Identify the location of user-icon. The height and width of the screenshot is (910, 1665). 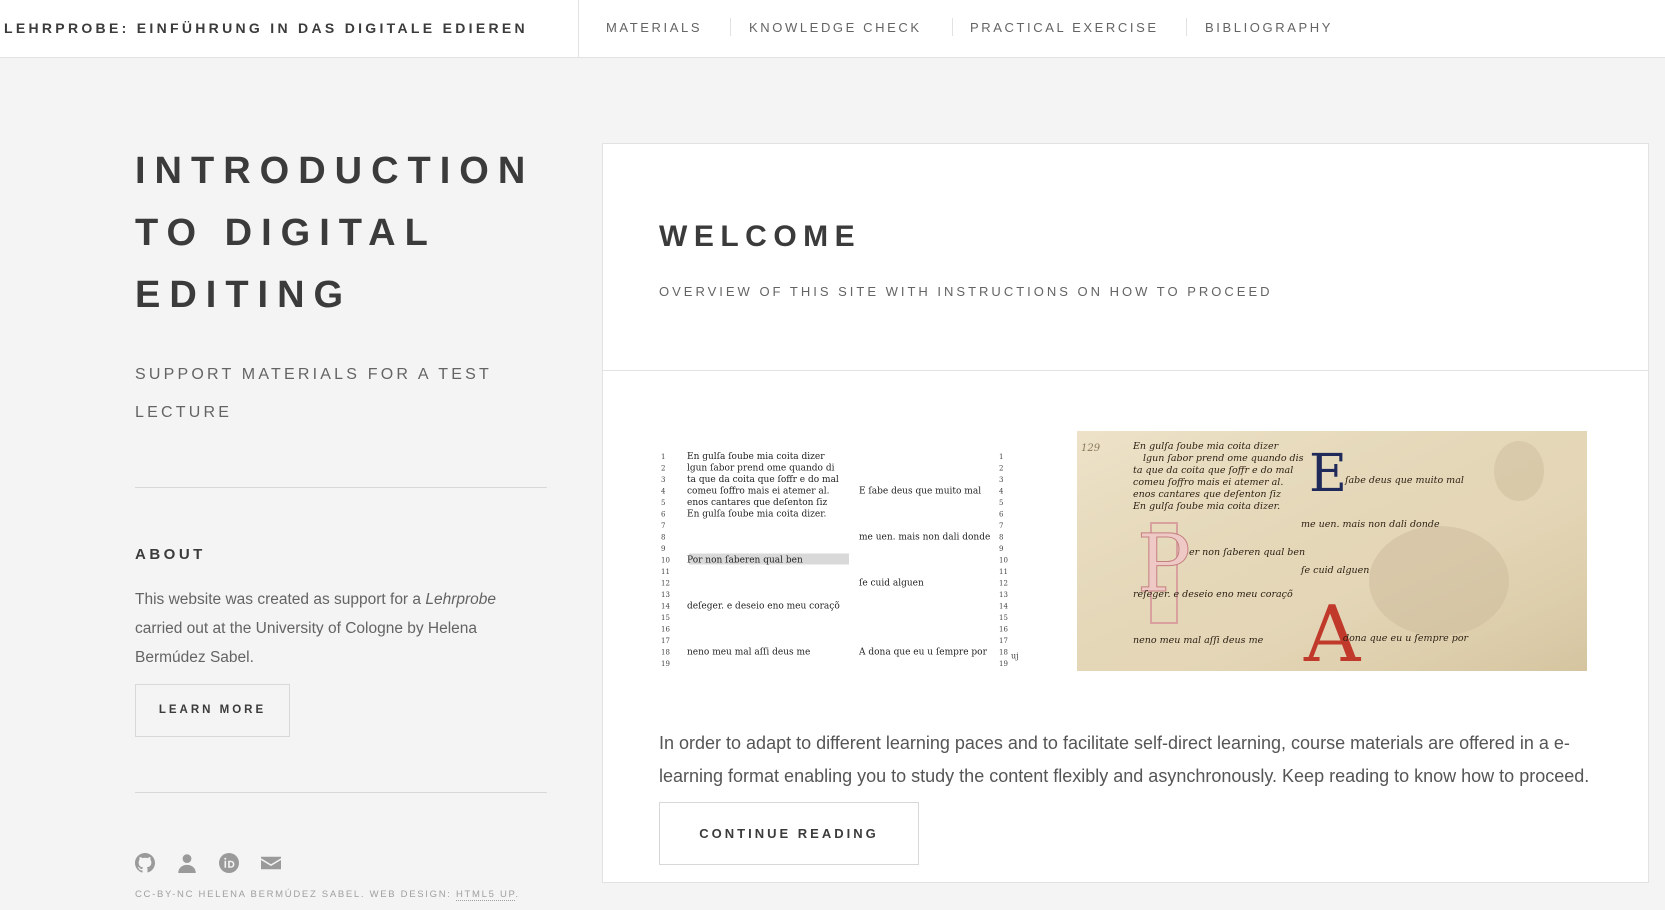
(187, 863).